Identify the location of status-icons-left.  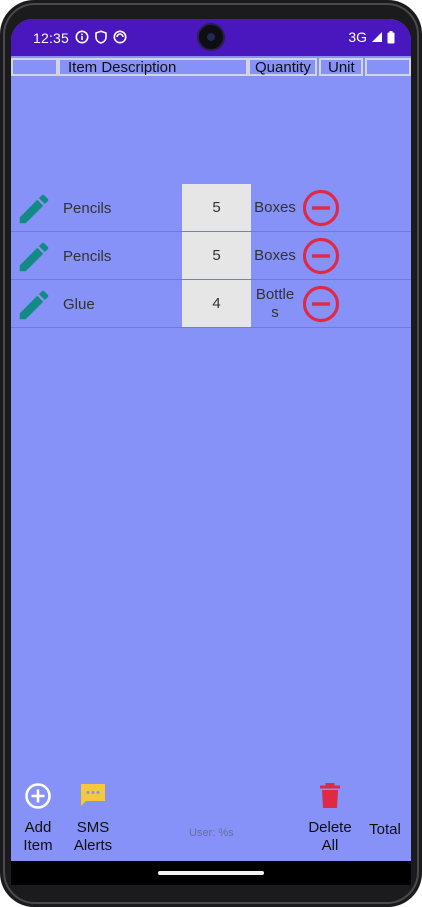
(101, 37).